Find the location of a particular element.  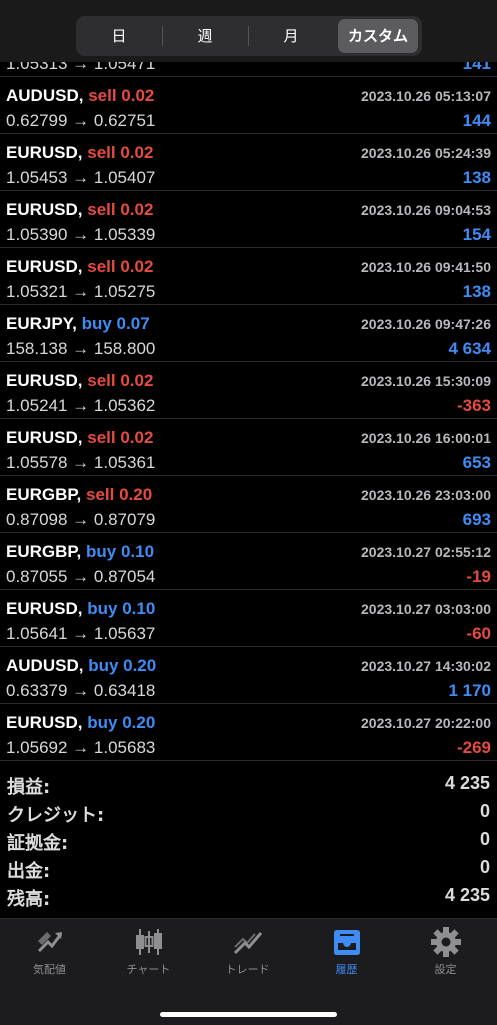

trade-icon is located at coordinates (247, 943).